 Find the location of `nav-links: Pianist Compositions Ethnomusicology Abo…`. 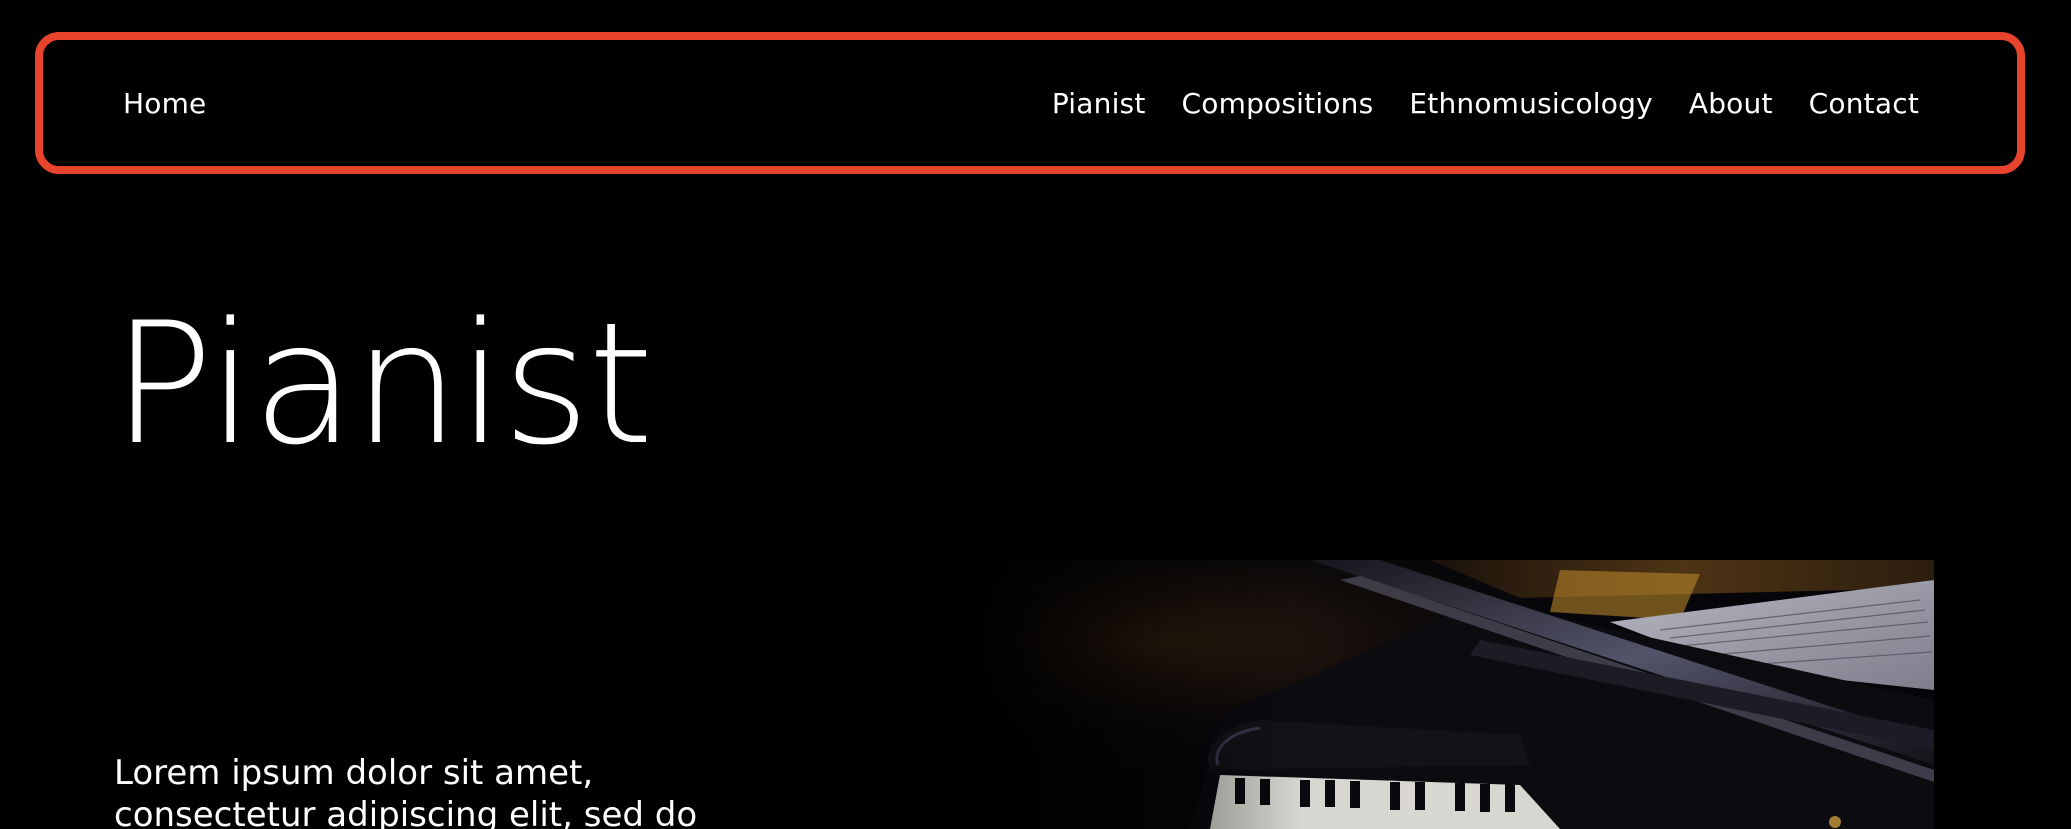

nav-links: Pianist Compositions Ethnomusicology Abo… is located at coordinates (1485, 103).